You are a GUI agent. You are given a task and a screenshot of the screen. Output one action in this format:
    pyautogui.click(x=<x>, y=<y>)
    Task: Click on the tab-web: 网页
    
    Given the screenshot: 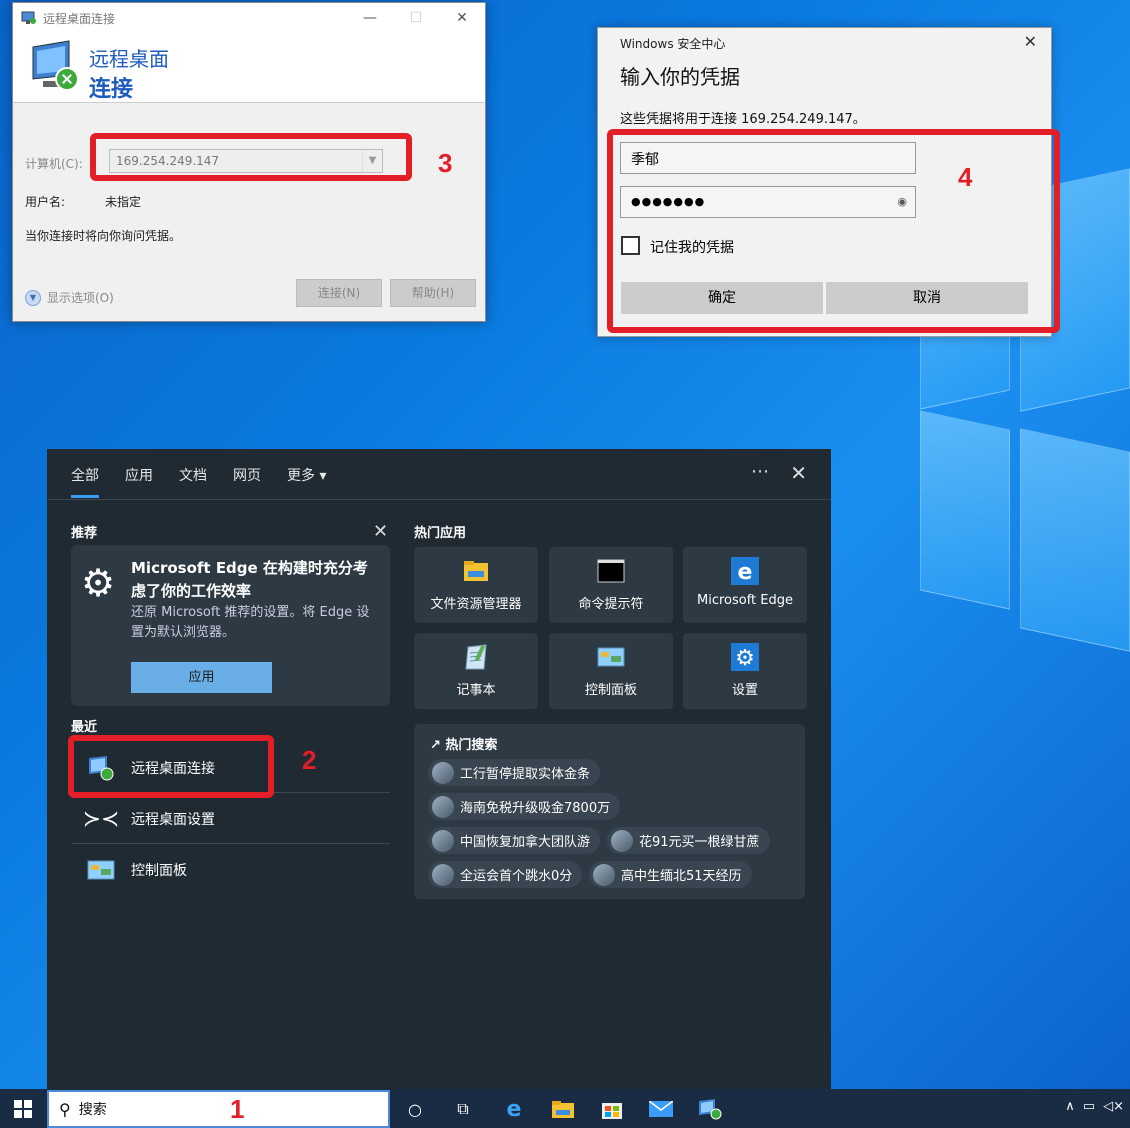 What is the action you would take?
    pyautogui.click(x=247, y=481)
    